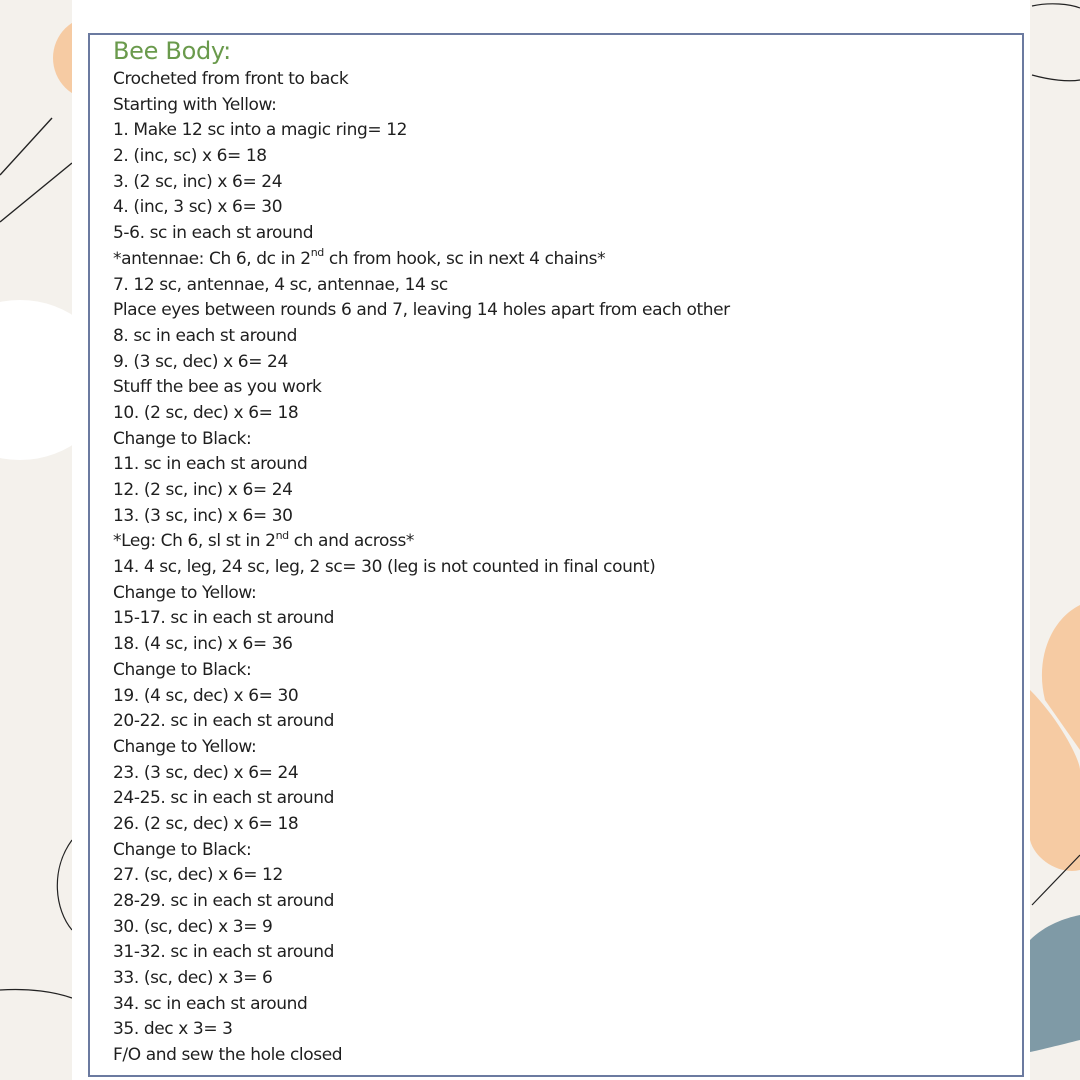 This screenshot has height=1080, width=1080. I want to click on pattern-line: 35. dec x 3= 3, so click(563, 1030).